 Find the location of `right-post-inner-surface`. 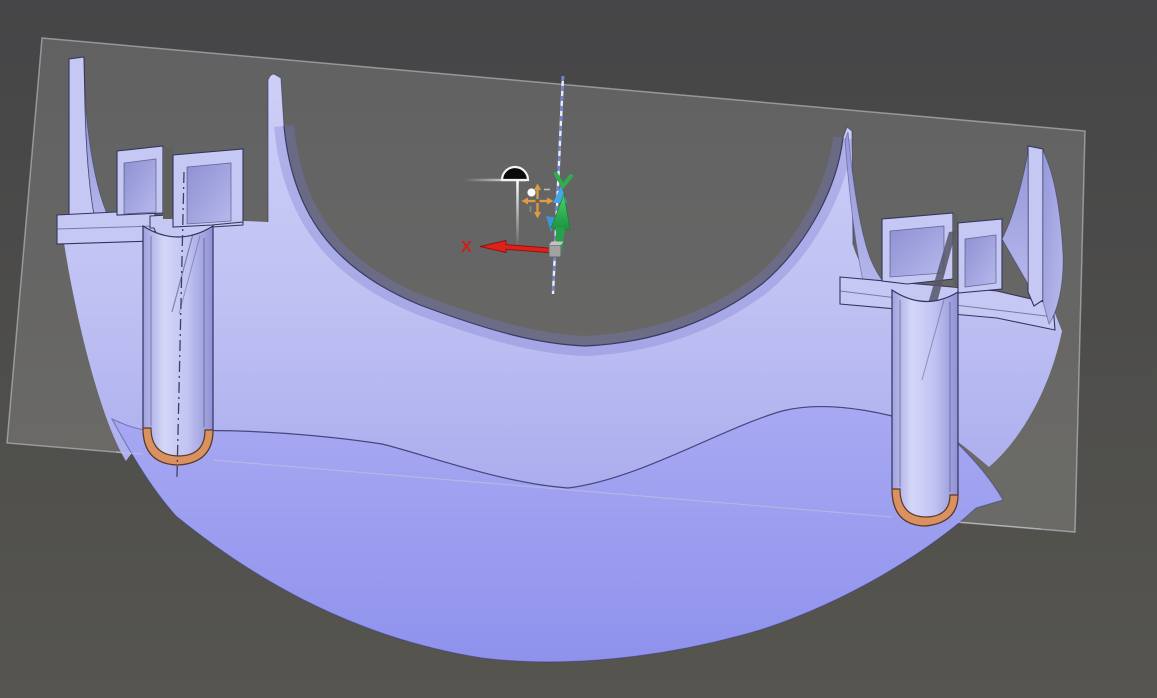

right-post-inner-surface is located at coordinates (917, 251).